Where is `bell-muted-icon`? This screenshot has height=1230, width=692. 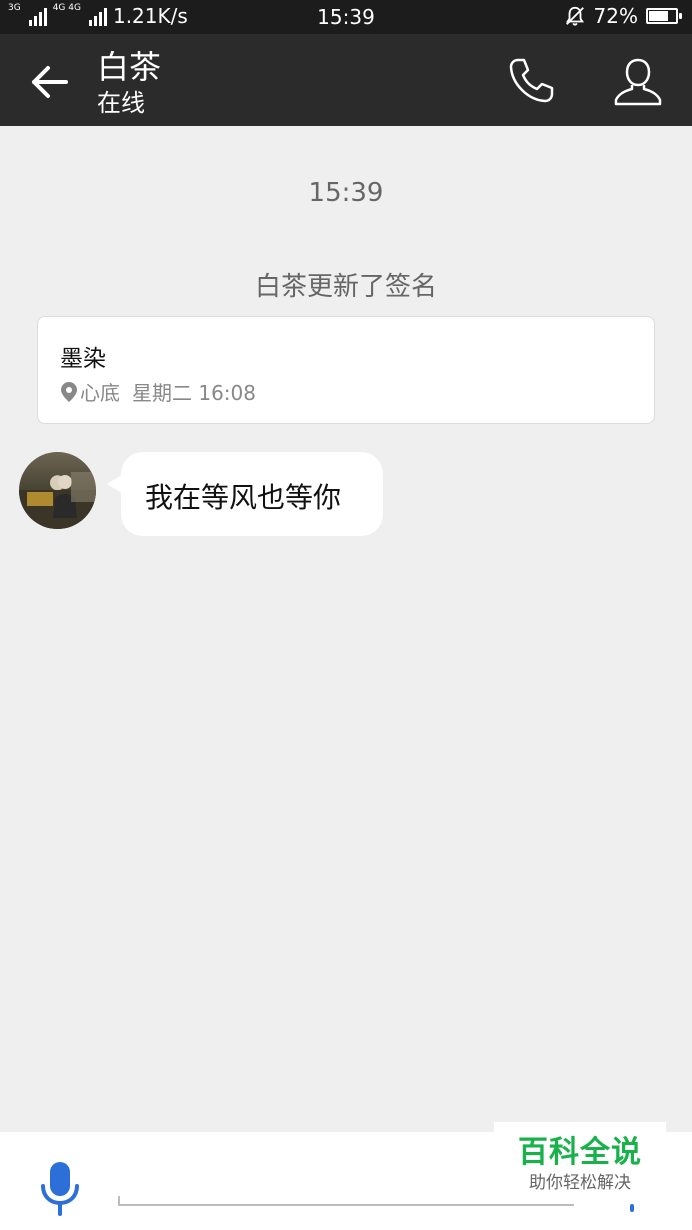 bell-muted-icon is located at coordinates (574, 16).